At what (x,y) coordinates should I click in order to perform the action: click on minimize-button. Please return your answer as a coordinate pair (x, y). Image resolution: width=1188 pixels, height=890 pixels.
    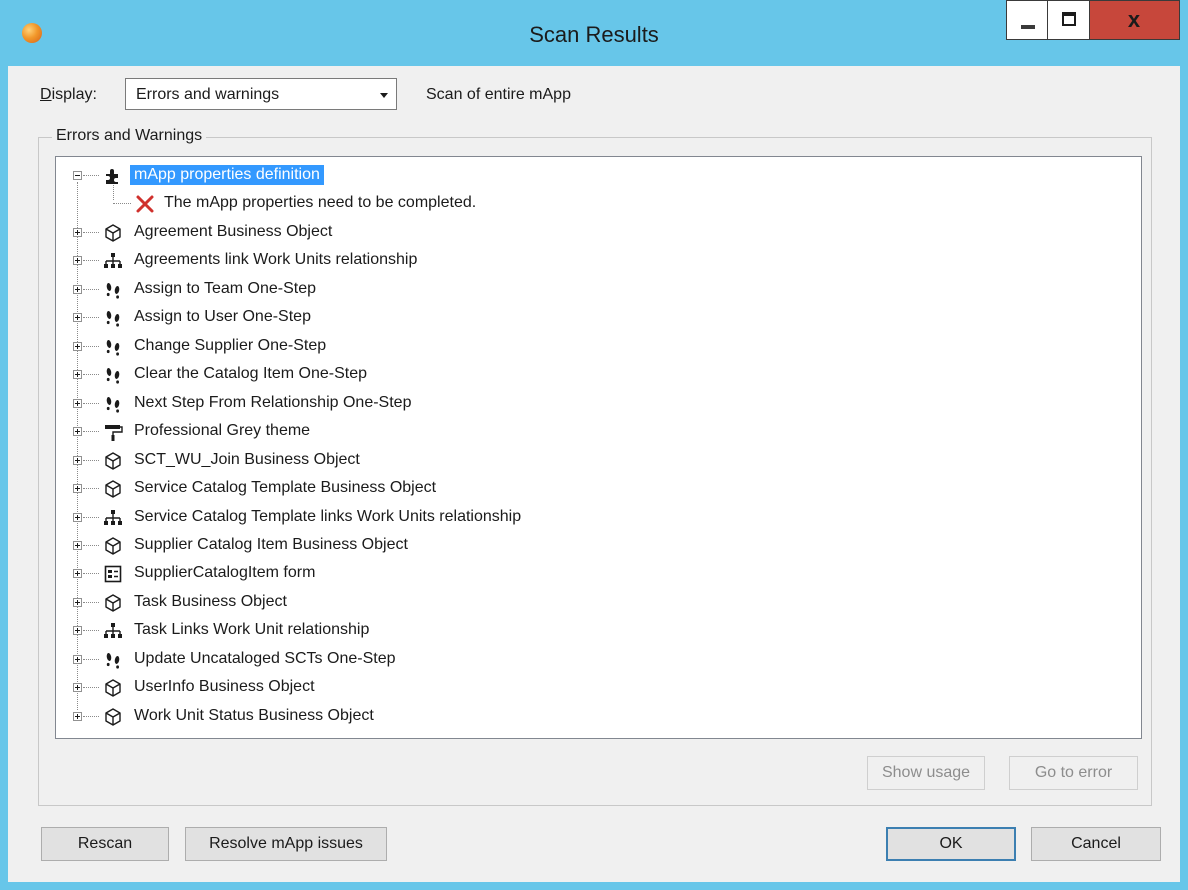
    Looking at the image, I should click on (1027, 20).